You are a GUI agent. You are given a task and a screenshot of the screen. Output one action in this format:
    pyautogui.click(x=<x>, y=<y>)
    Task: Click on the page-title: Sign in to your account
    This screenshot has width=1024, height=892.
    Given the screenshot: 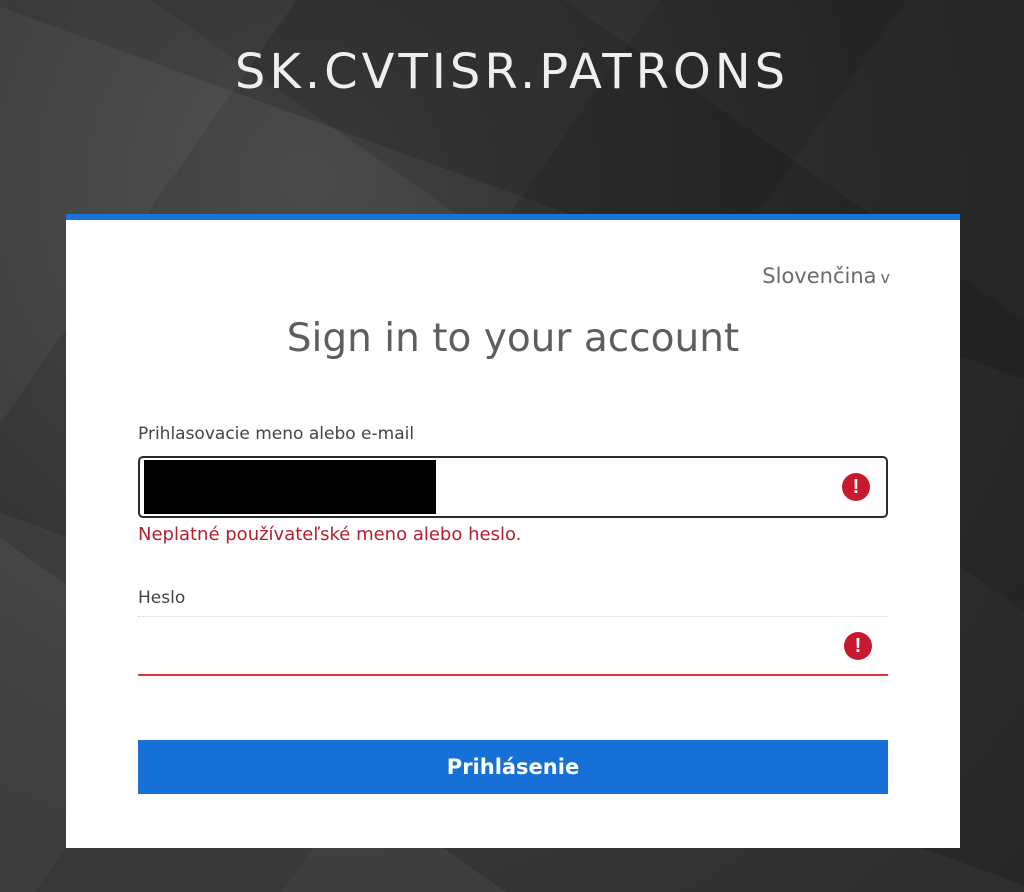 What is the action you would take?
    pyautogui.click(x=513, y=338)
    